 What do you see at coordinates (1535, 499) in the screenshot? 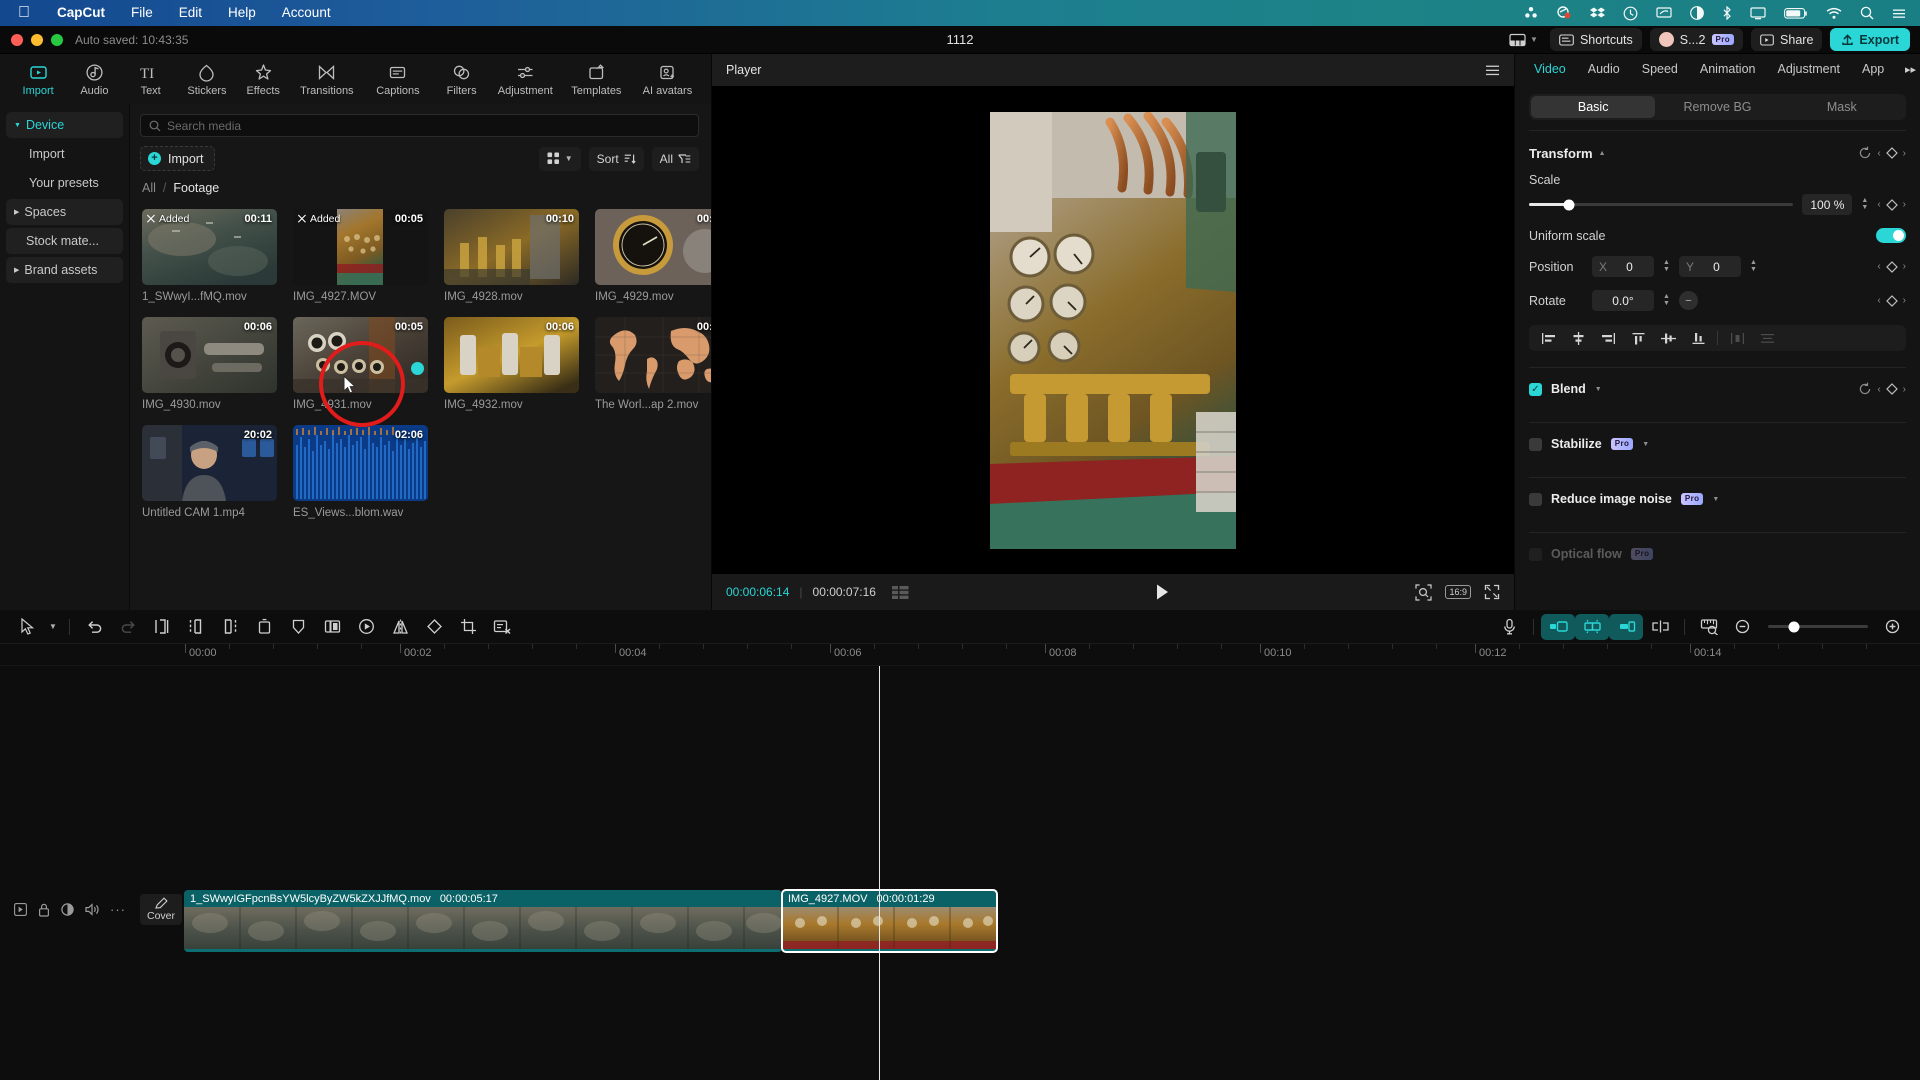
I see `reduce-noise-checkbox` at bounding box center [1535, 499].